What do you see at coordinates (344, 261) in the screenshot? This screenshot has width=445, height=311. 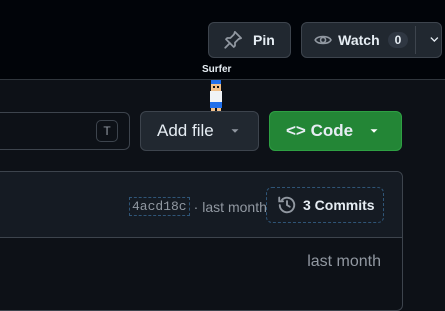 I see `file-row-time: last month` at bounding box center [344, 261].